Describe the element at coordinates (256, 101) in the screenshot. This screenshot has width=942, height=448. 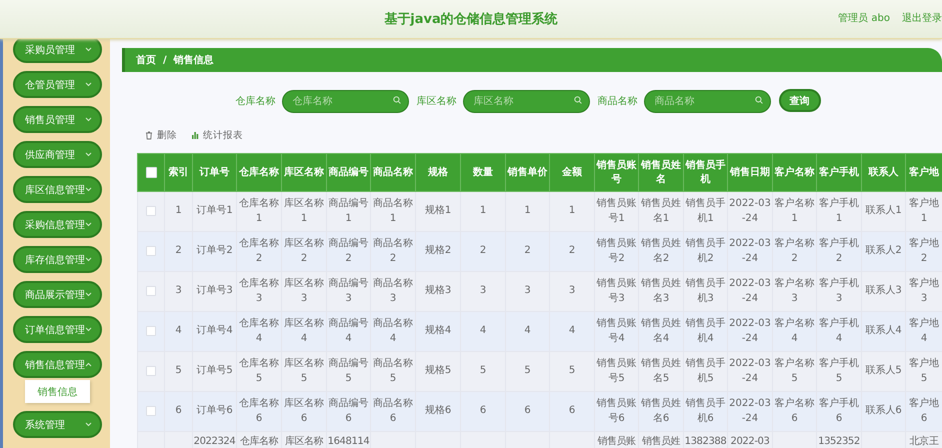
I see `field-label: 仓库名称` at that location.